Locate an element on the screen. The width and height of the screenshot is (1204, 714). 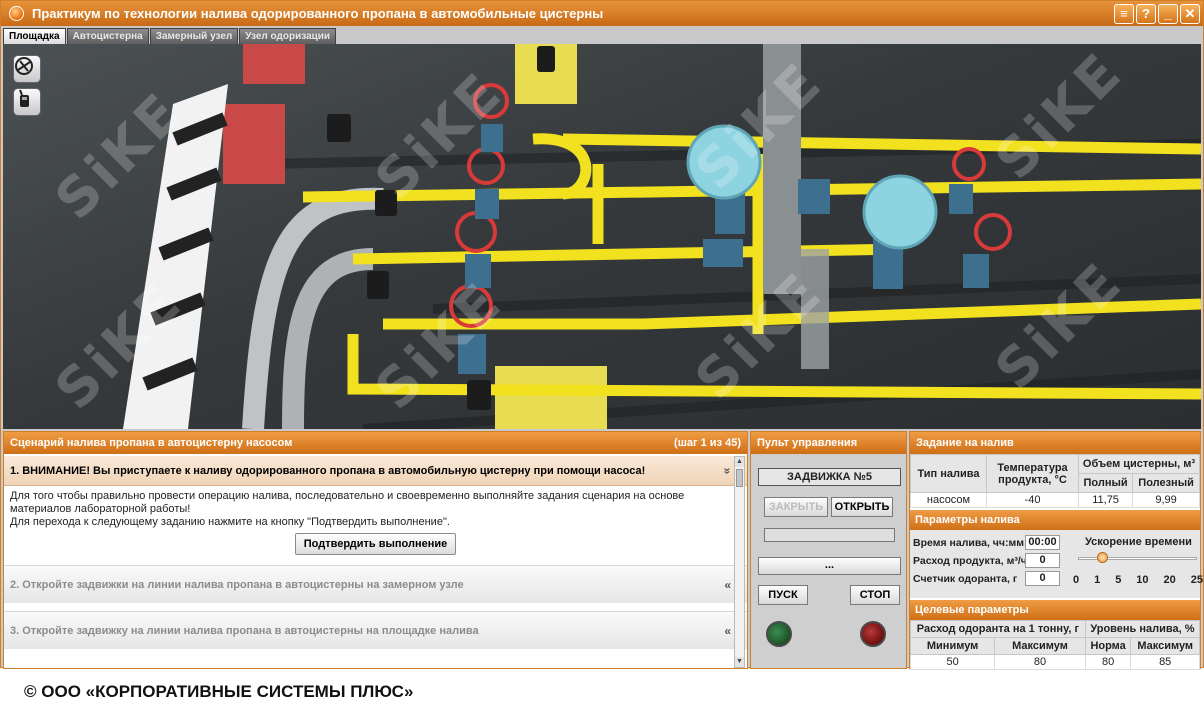
valve-position-bar is located at coordinates (829, 535).